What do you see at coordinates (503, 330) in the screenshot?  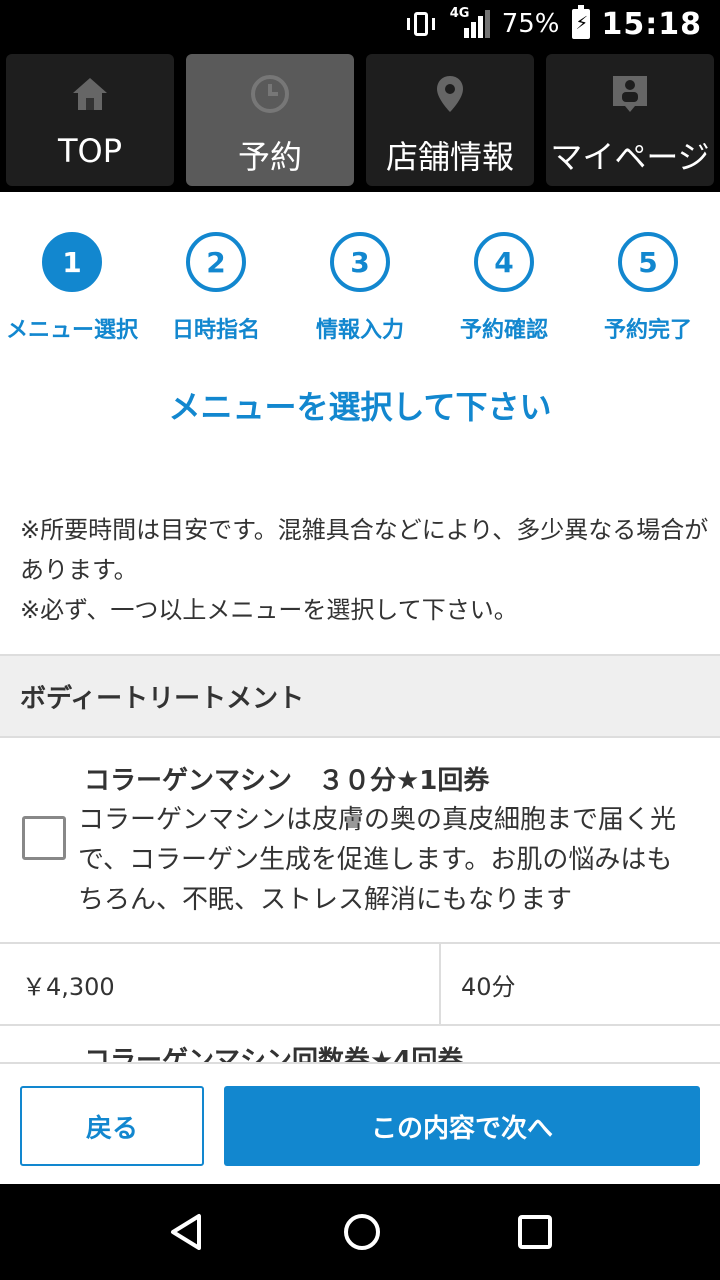 I see `step-label: 予約確認` at bounding box center [503, 330].